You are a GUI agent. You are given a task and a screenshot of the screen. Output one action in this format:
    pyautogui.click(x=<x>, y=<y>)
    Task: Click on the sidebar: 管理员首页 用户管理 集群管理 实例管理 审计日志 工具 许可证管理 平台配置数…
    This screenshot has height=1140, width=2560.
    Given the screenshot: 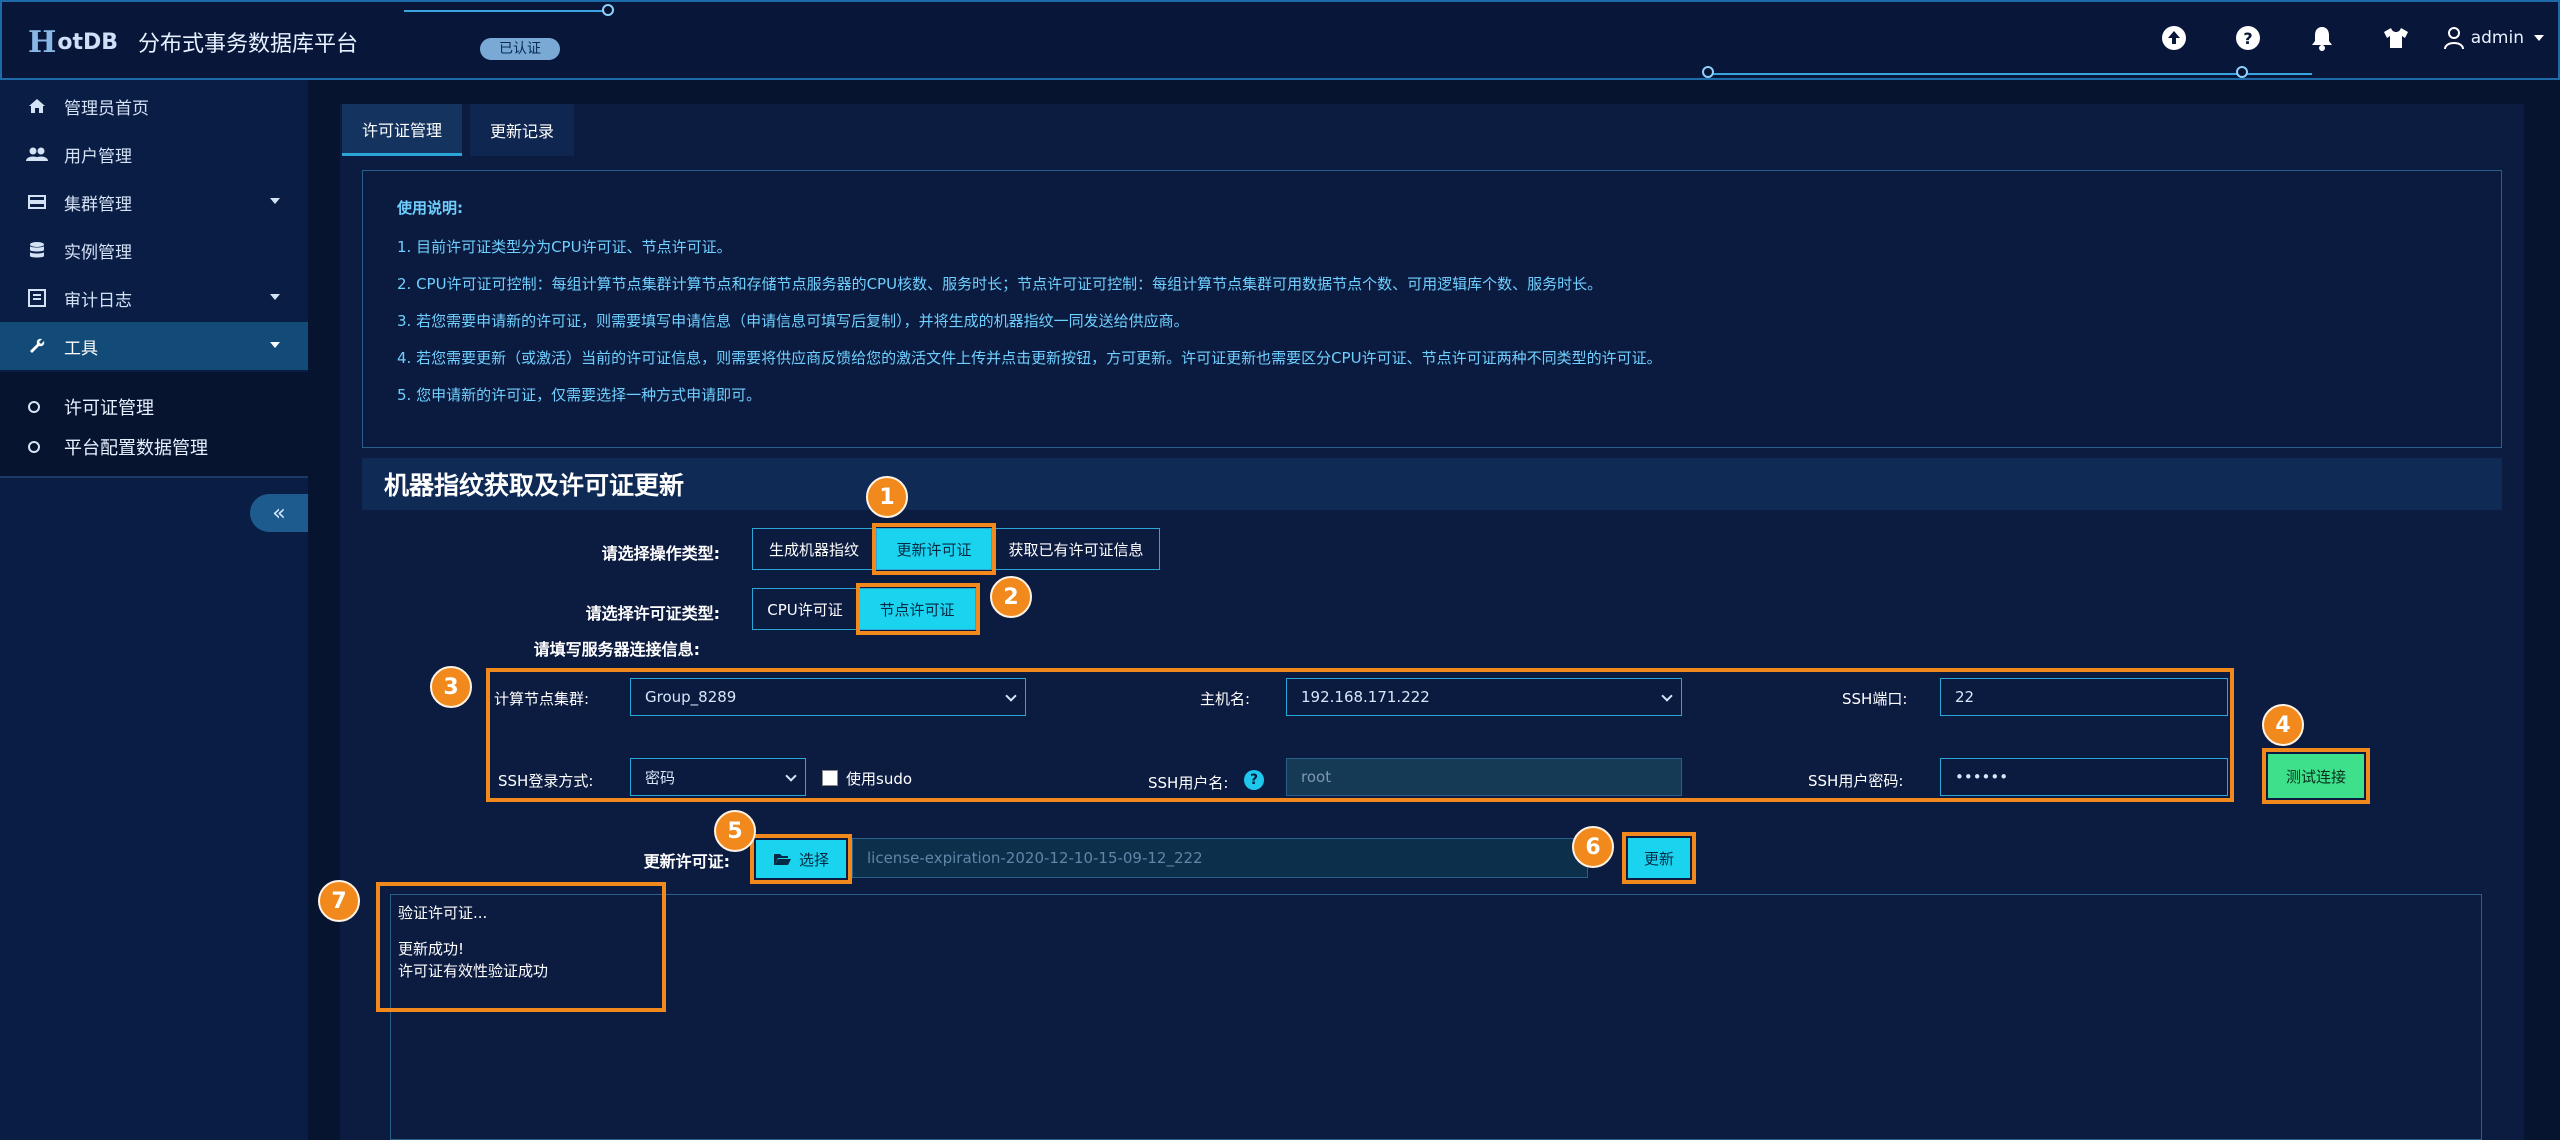 What is the action you would take?
    pyautogui.click(x=154, y=610)
    